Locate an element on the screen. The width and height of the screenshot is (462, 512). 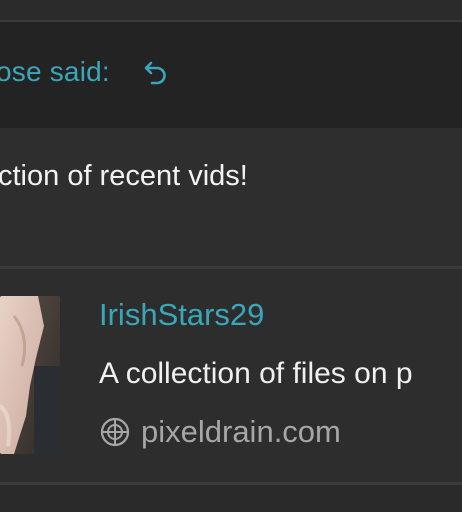
link-preview-thumbnail is located at coordinates (30, 375).